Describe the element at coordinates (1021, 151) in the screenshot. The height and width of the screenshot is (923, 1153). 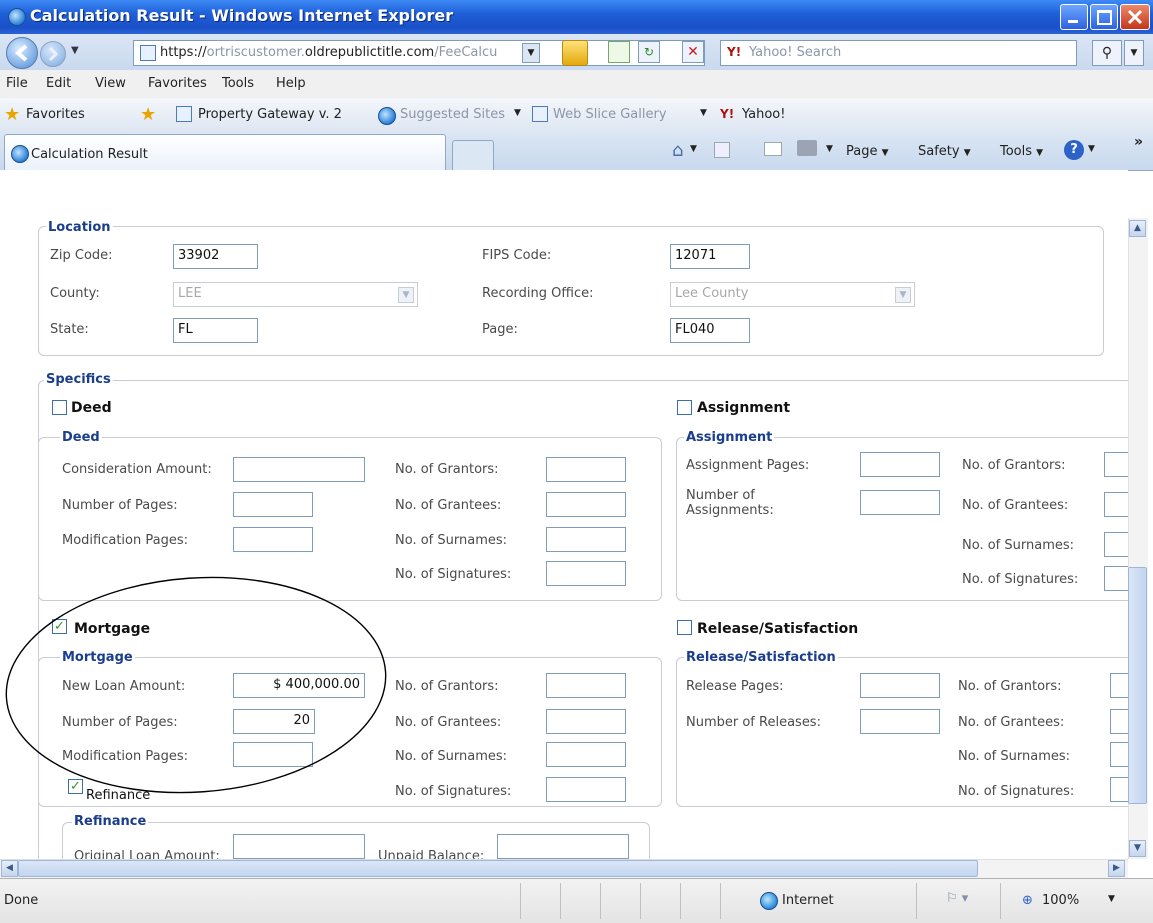
I see `tools-menu: Tools ▼` at that location.